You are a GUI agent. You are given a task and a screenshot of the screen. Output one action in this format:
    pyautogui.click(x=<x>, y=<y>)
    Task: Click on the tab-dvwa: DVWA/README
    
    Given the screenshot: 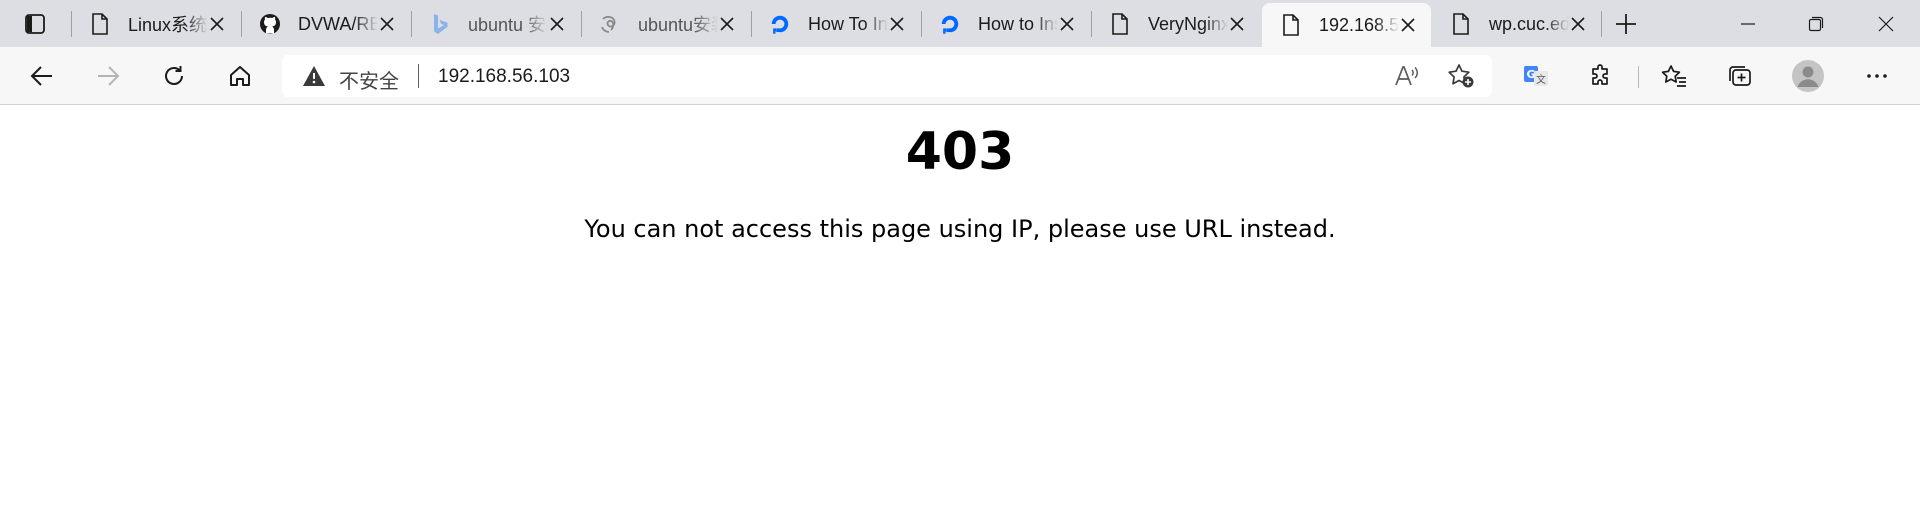 What is the action you would take?
    pyautogui.click(x=325, y=24)
    